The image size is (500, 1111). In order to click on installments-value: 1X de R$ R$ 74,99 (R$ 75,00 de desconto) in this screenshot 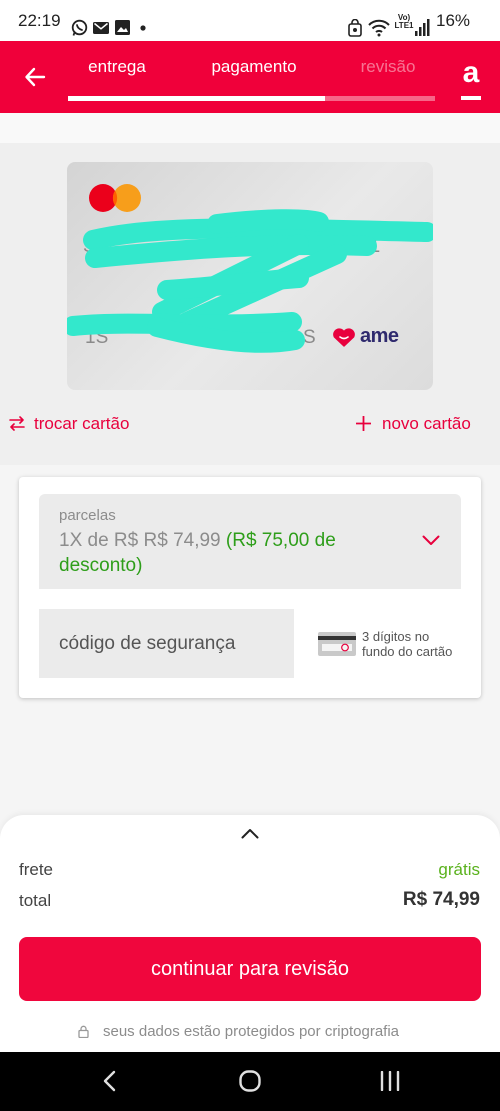, I will do `click(224, 553)`.